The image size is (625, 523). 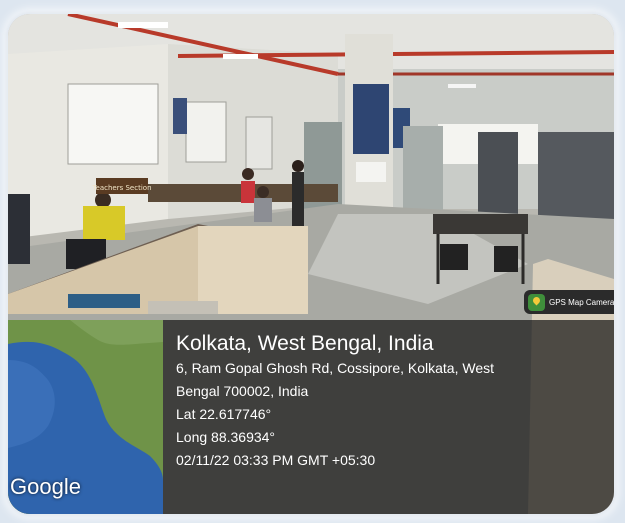 I want to click on gps-map-camera-logo-icon, so click(x=536, y=302).